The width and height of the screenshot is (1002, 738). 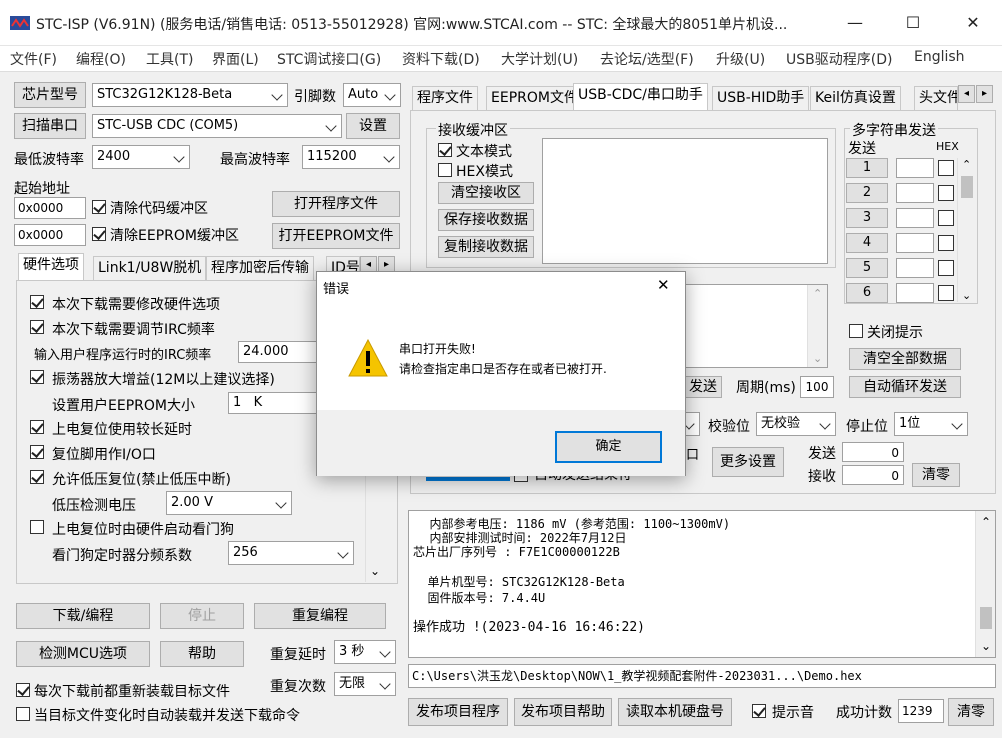 What do you see at coordinates (336, 204) in the screenshot?
I see `open-program-file-button: 打开程序文件` at bounding box center [336, 204].